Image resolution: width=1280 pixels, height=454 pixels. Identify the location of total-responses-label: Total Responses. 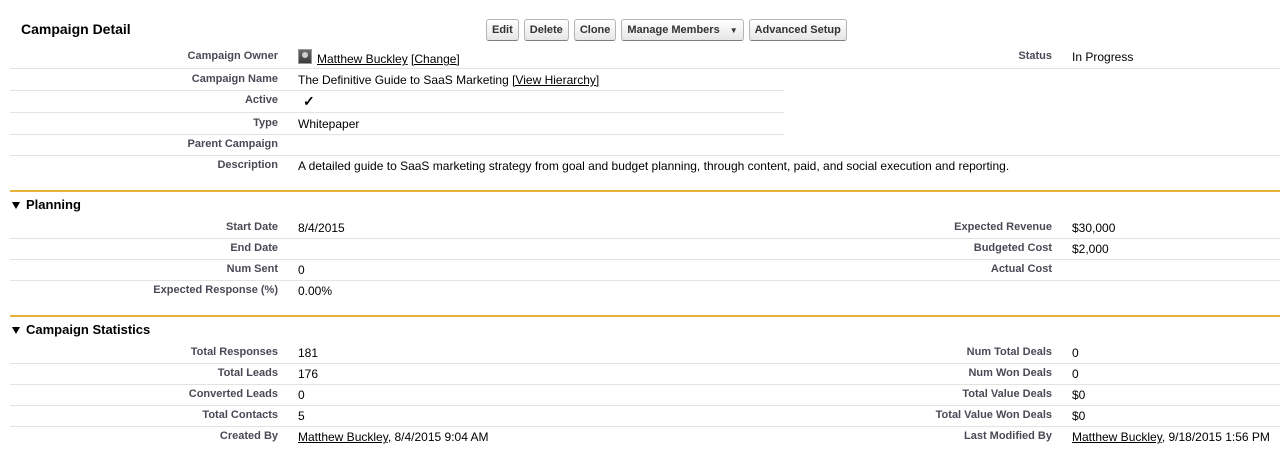
(234, 352).